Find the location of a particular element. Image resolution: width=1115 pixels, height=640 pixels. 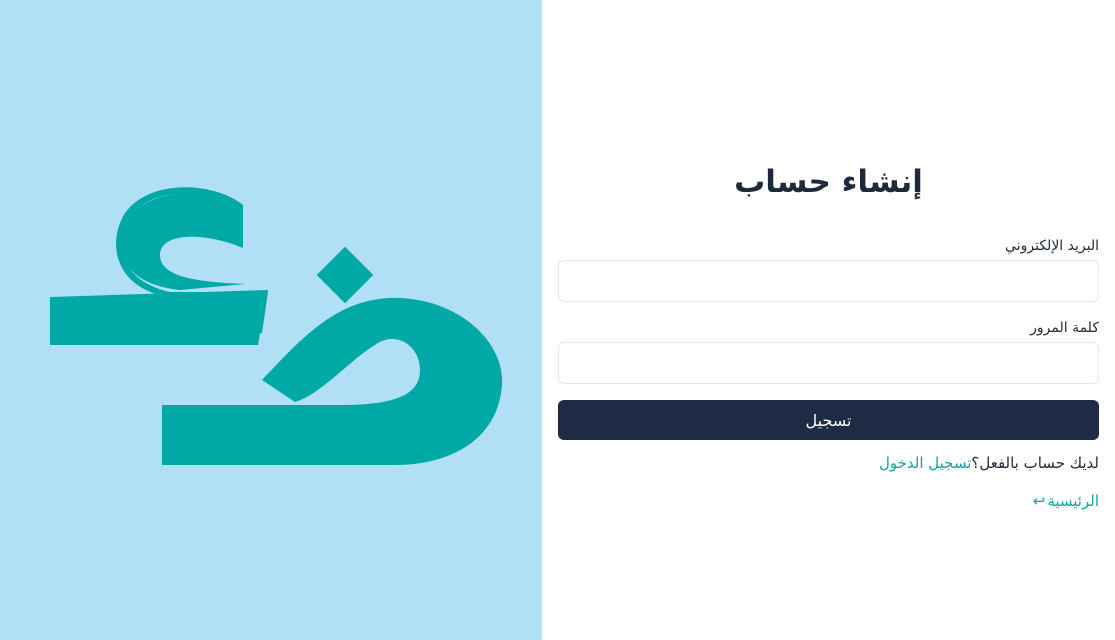

logo-dot-shape is located at coordinates (345, 275).